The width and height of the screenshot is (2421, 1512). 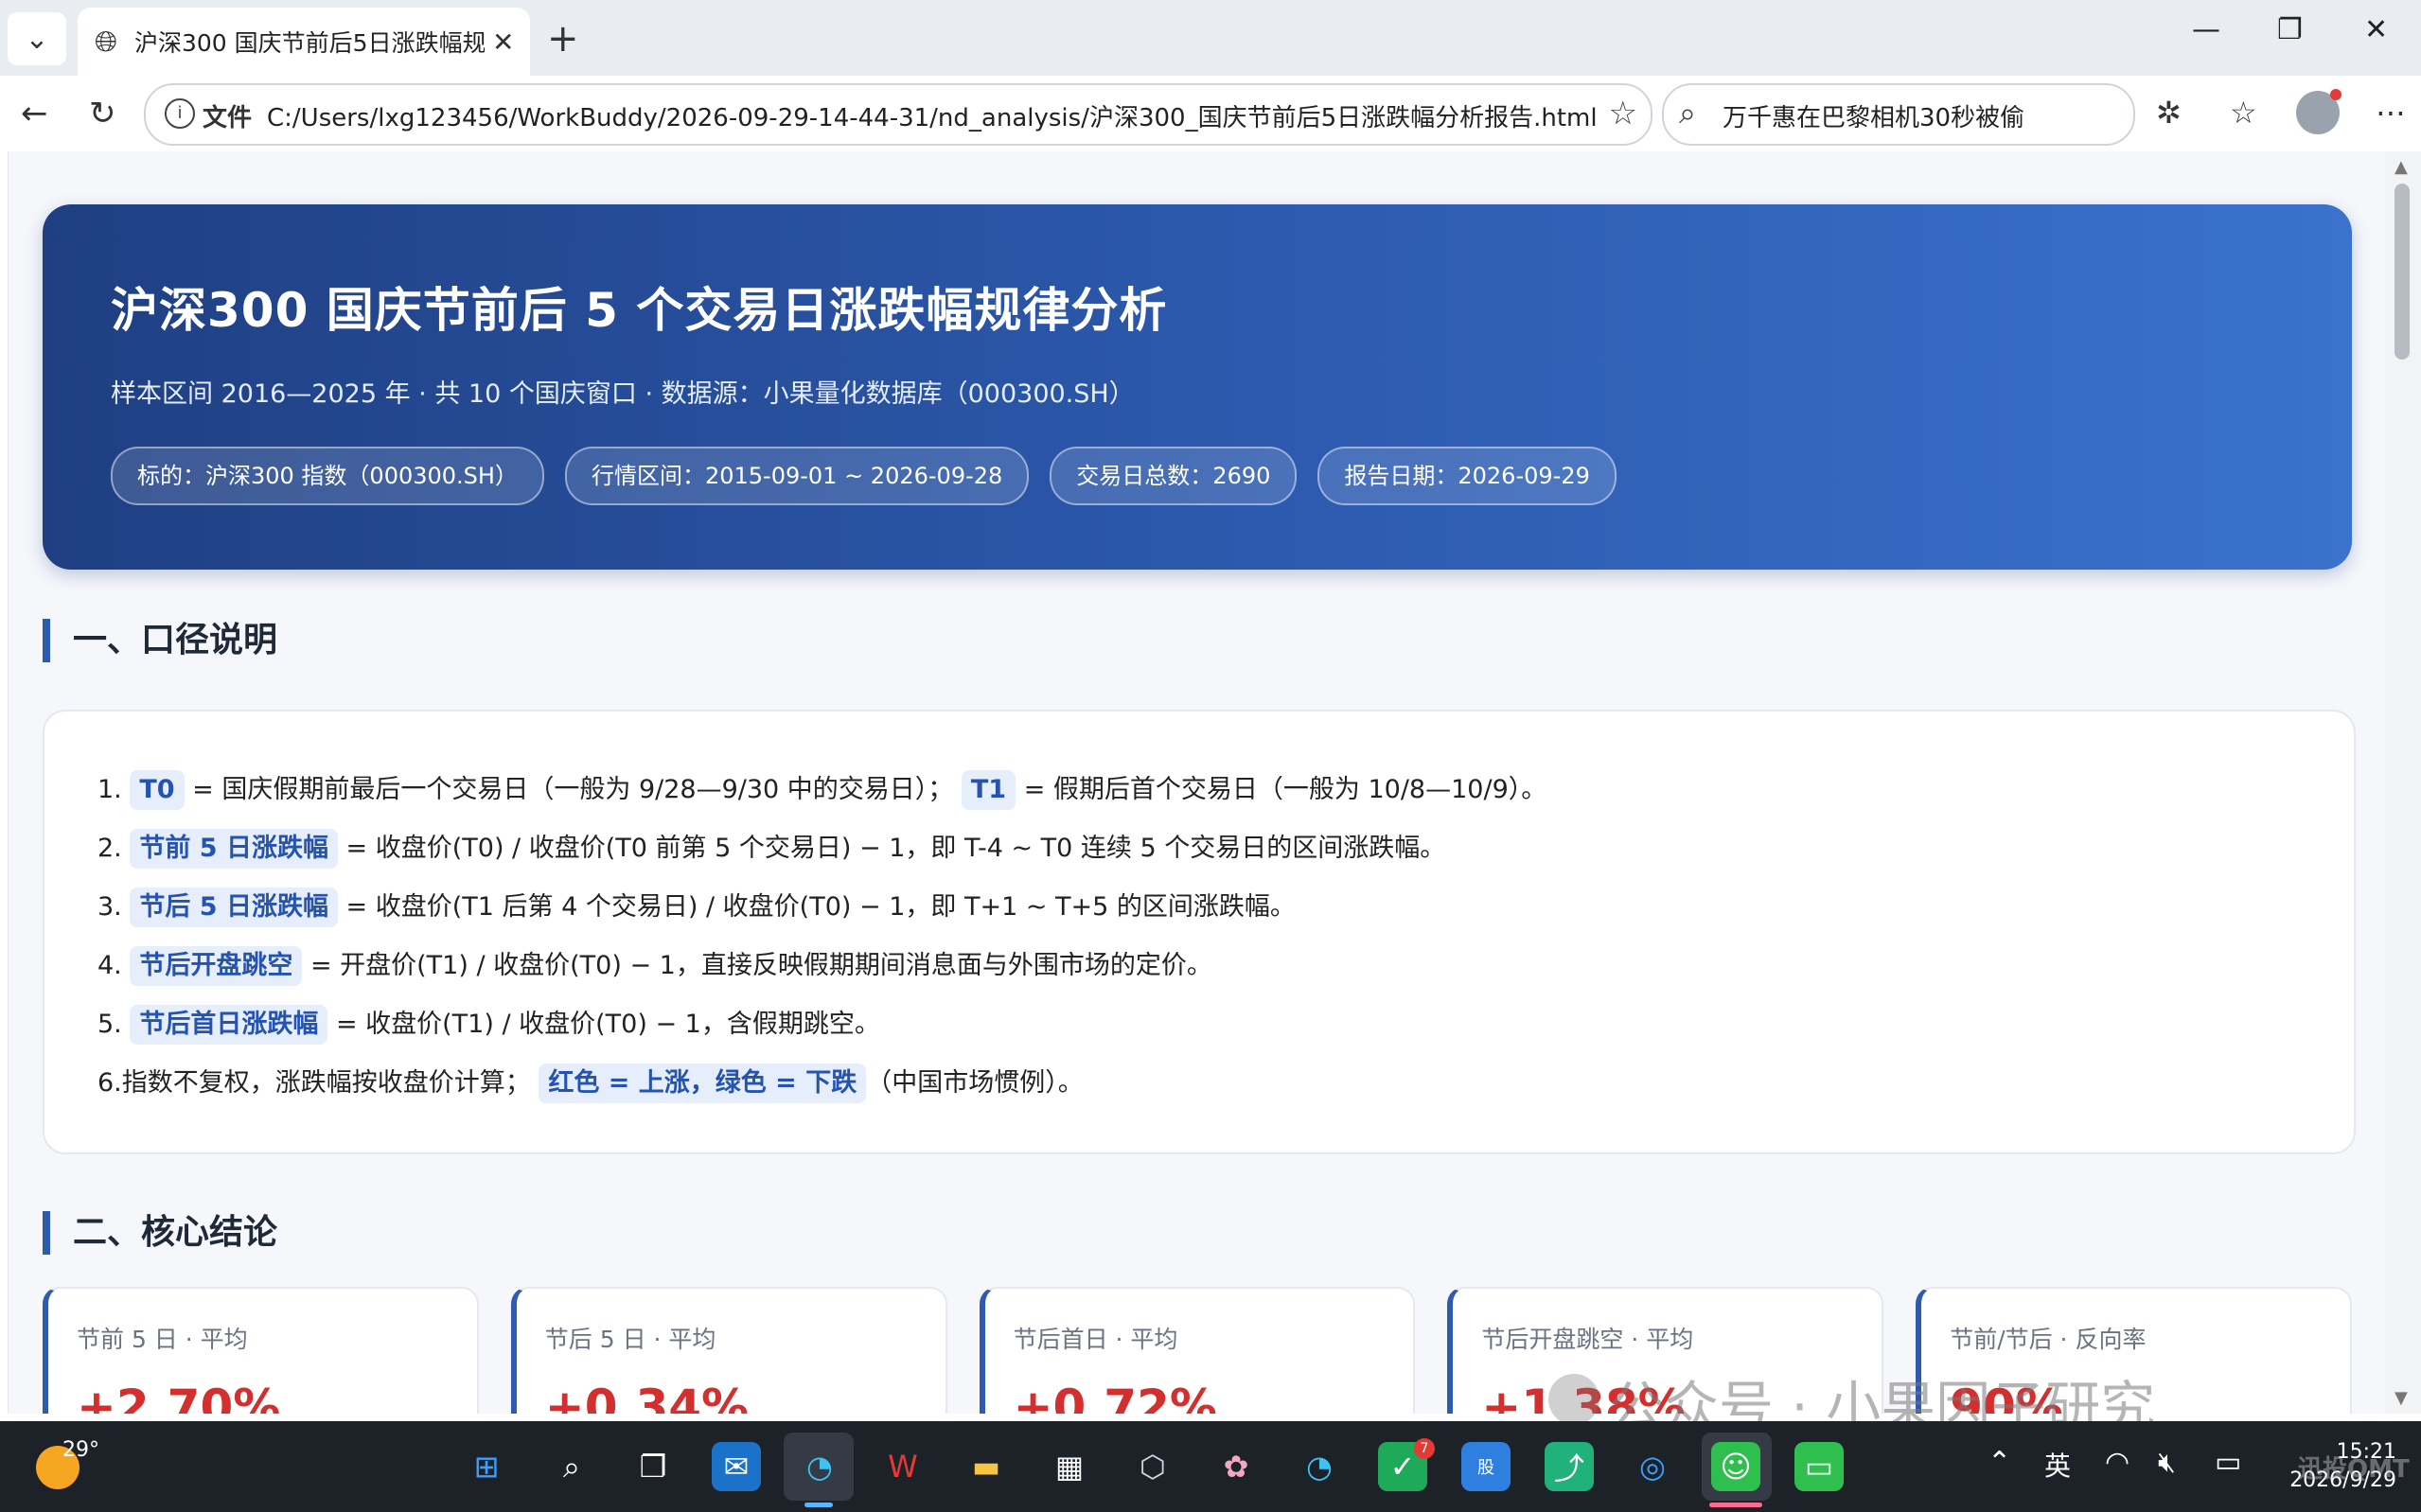 I want to click on edge-ai-icon: ◔, so click(x=1319, y=1466).